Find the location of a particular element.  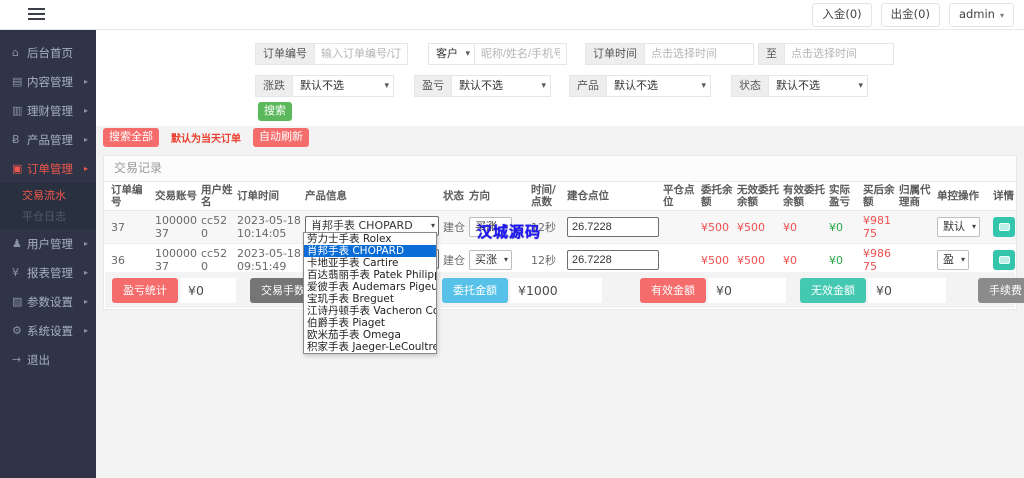

sidebar-item-label: 退出 is located at coordinates (38, 359).